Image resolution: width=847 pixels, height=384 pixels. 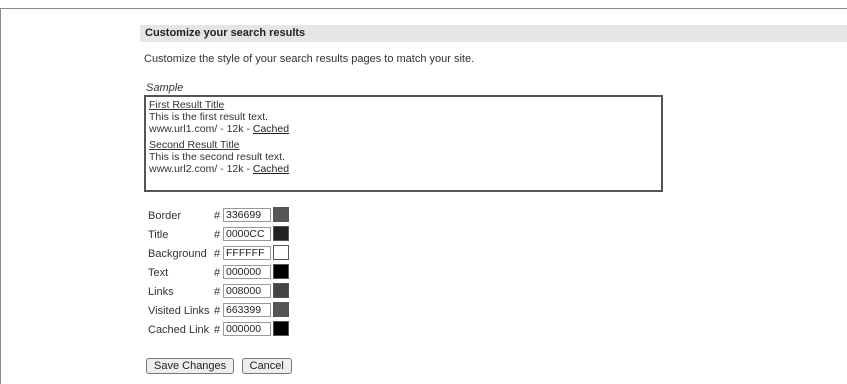 I want to click on result-text: This is the first result text., so click(x=209, y=117).